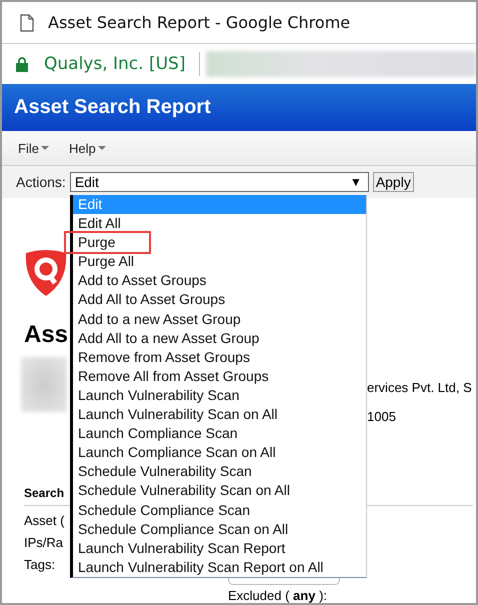 The height and width of the screenshot is (605, 478). I want to click on dropdown-option: Schedule Compliance Scan on All, so click(219, 529).